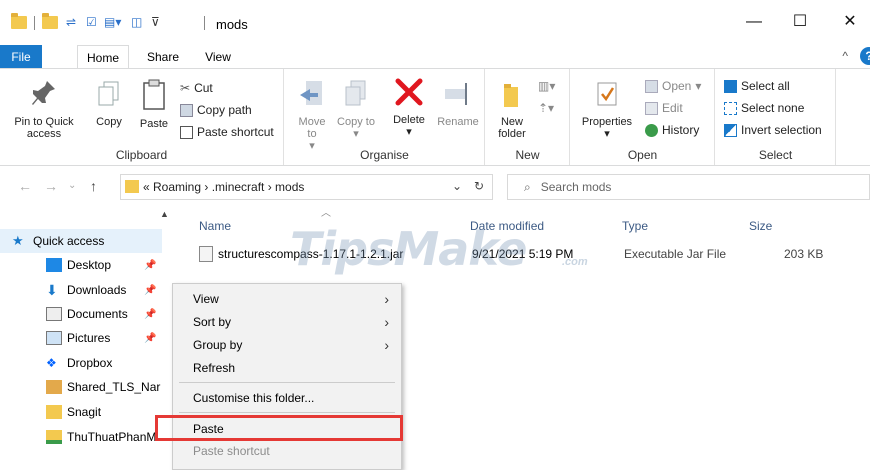 This screenshot has height=470, width=870. I want to click on sort-ascending-icon: ︿, so click(326, 213).